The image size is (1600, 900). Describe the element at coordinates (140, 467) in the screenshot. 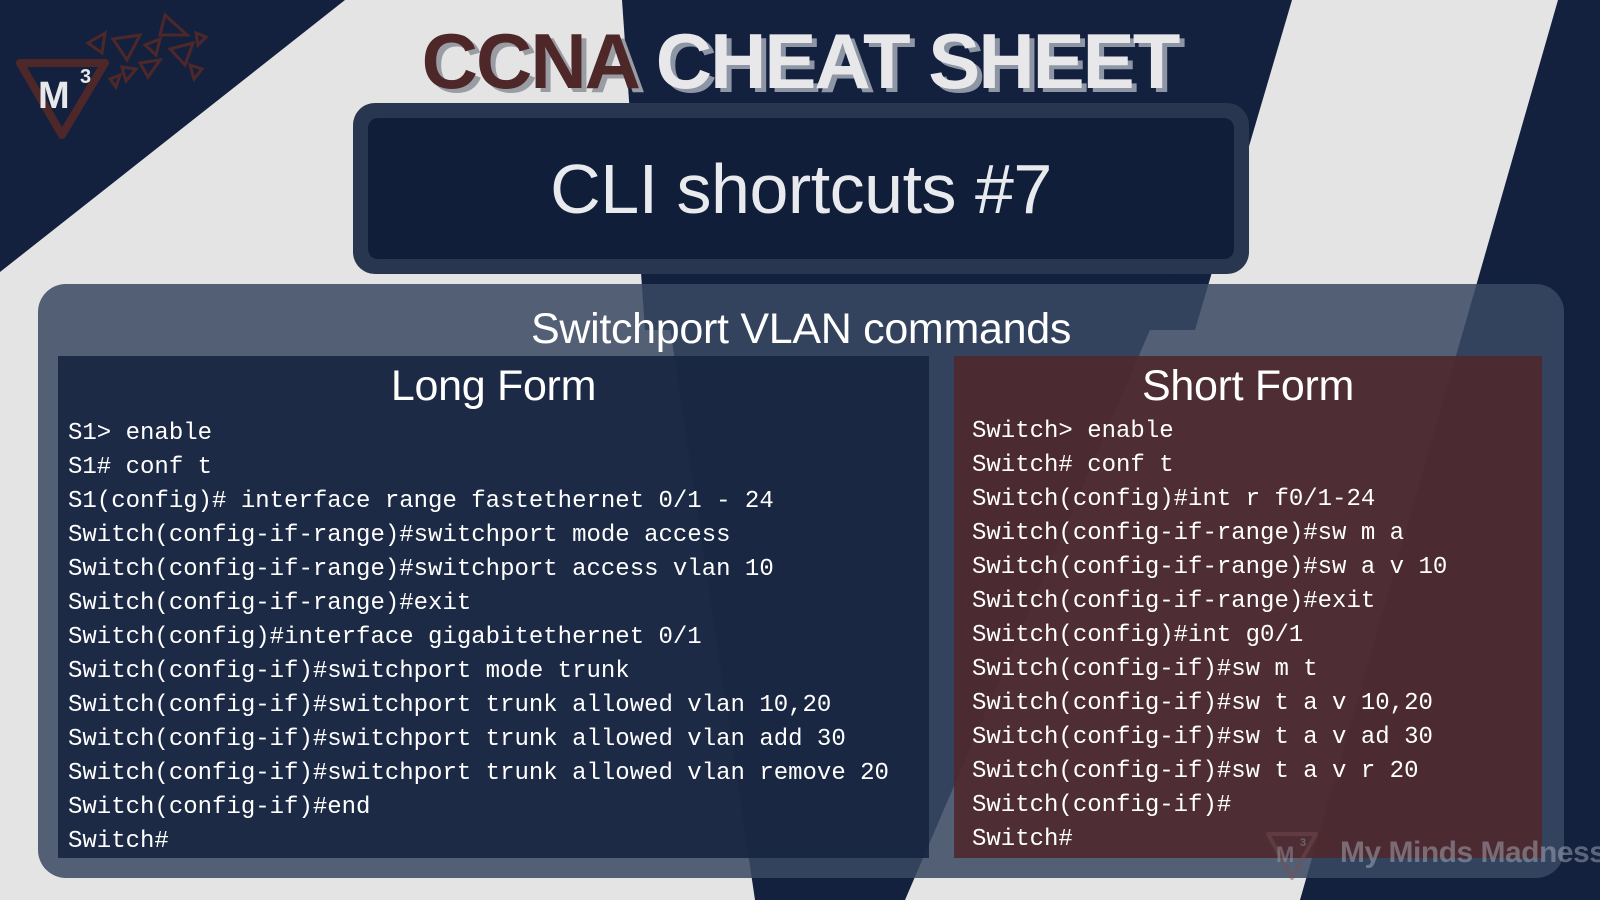

I see `command-line: S1# conf t` at that location.